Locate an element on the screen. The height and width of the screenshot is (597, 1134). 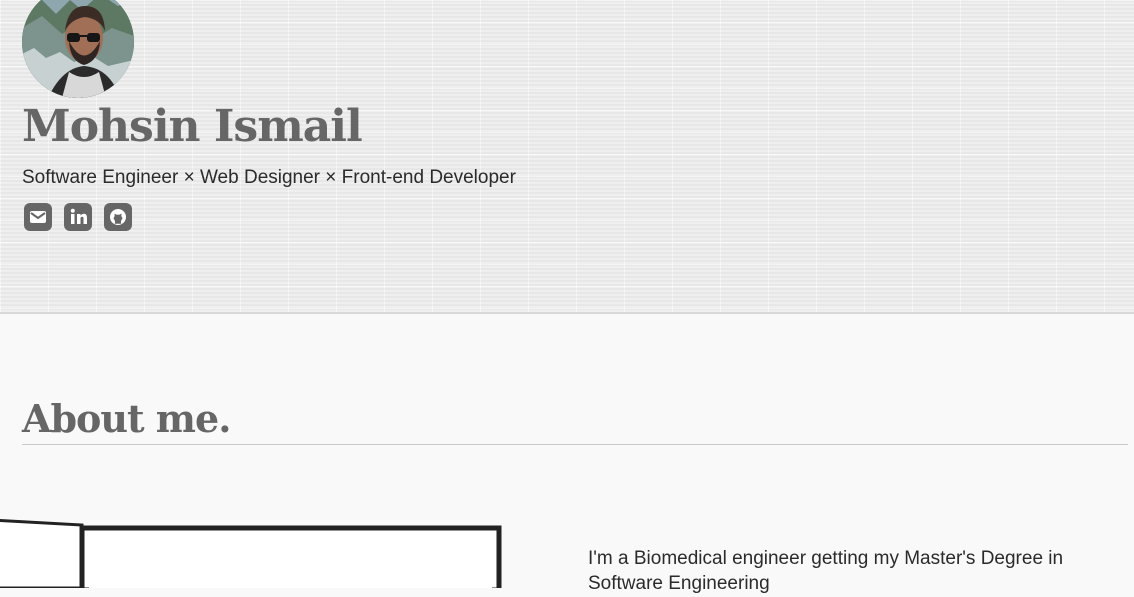
linkedin-icon is located at coordinates (78, 216).